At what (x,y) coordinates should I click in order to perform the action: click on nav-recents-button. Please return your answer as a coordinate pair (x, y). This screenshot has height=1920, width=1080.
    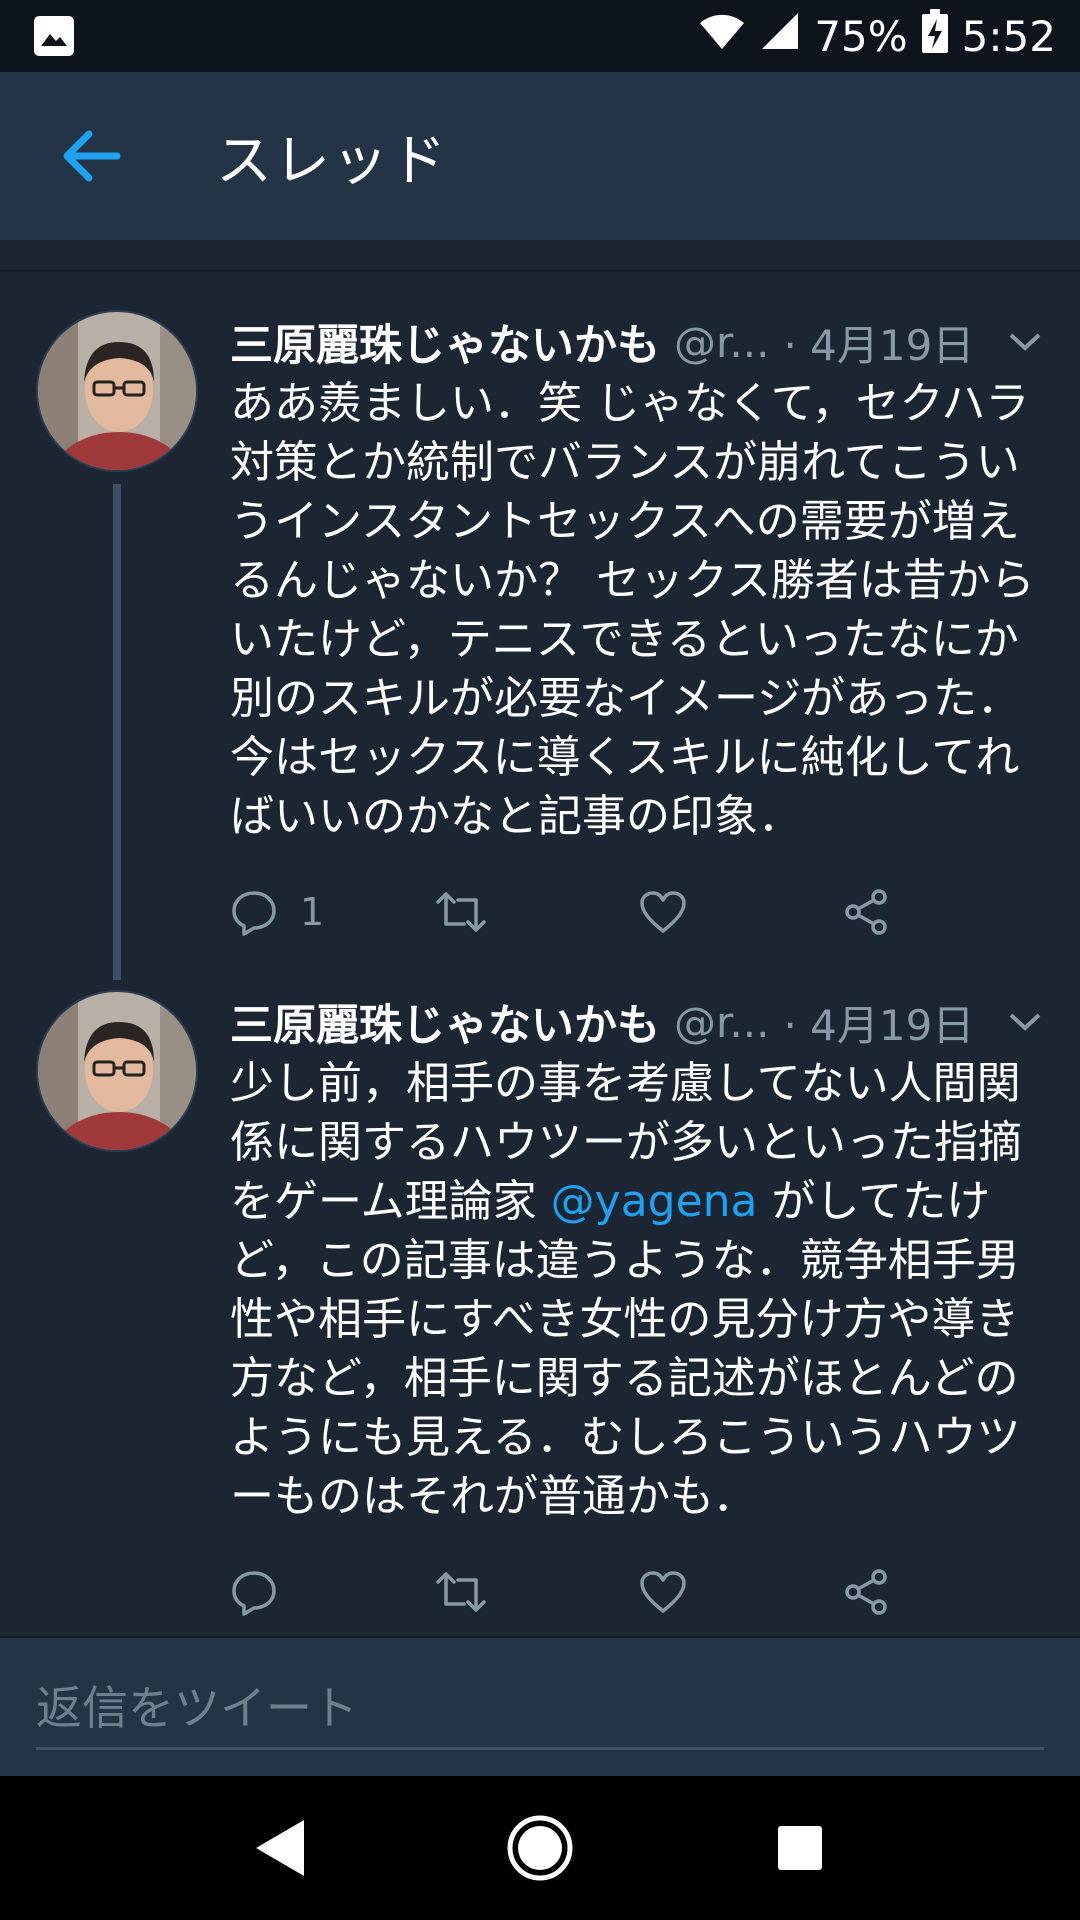
    Looking at the image, I should click on (800, 1848).